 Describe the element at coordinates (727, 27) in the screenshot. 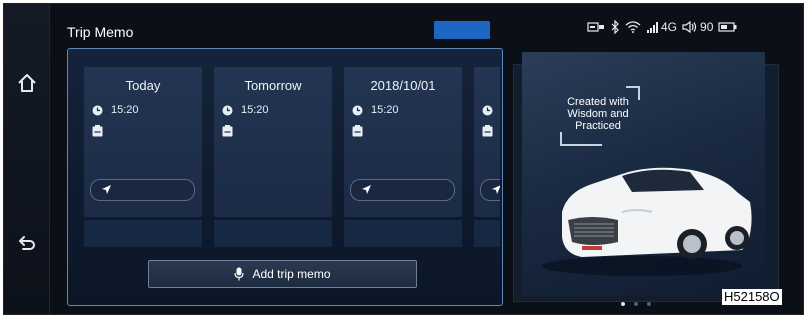

I see `battery-icon` at that location.